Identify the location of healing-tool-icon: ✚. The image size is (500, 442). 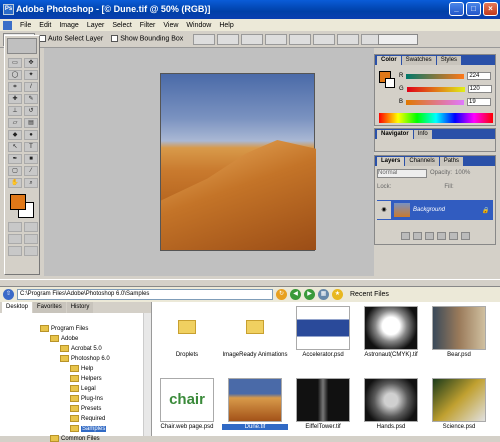
(15, 99).